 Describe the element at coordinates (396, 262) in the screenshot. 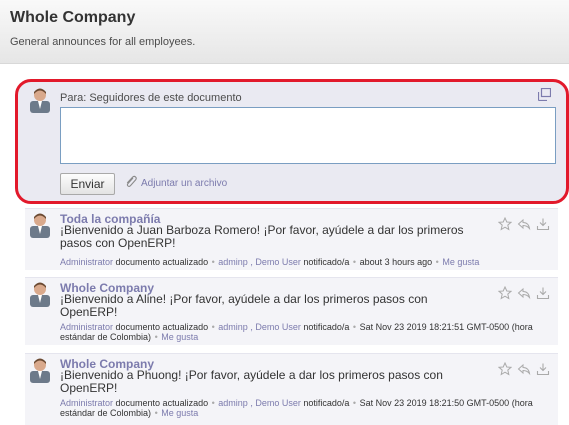

I see `meta-timestamp: about 3 hours ago` at that location.